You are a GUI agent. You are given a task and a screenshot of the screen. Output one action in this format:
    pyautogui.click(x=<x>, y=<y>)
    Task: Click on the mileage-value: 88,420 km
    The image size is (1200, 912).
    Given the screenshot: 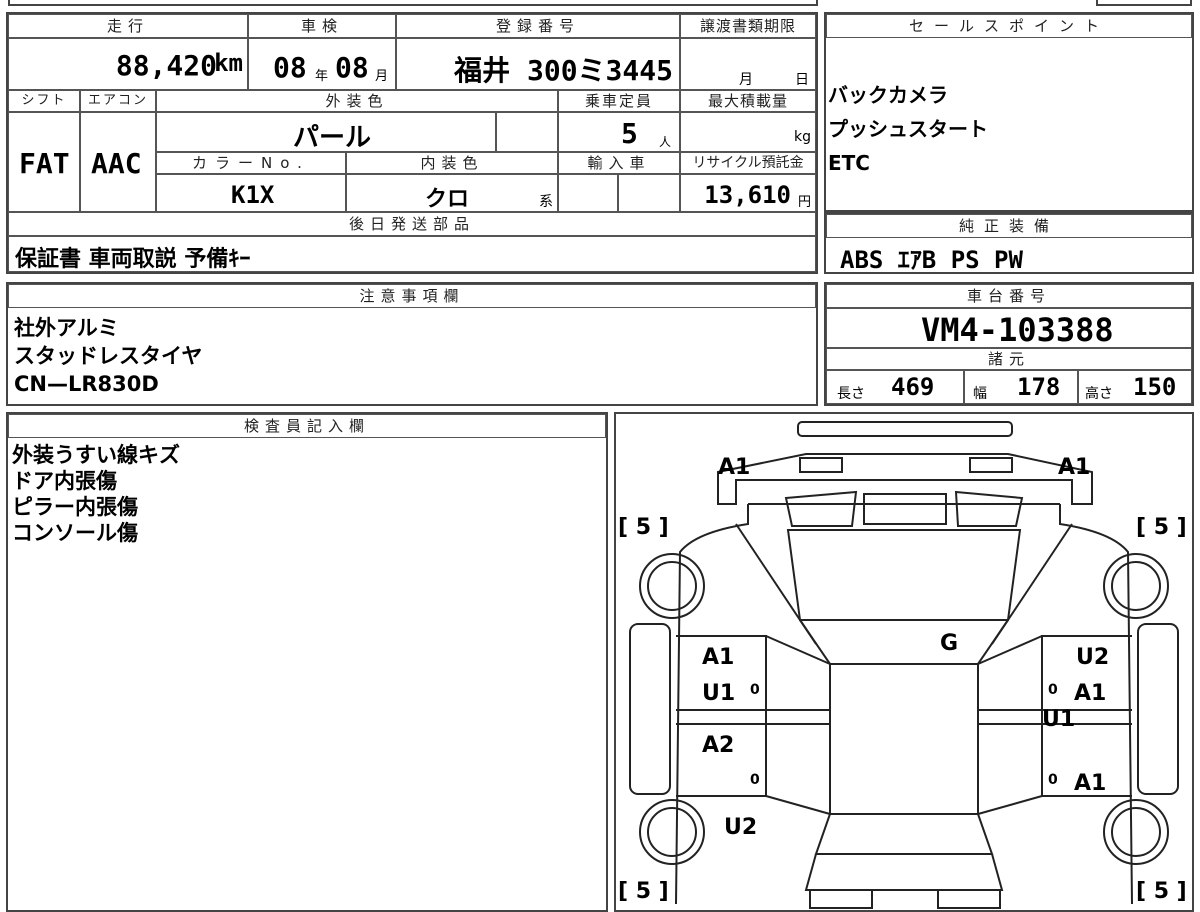 What is the action you would take?
    pyautogui.click(x=128, y=64)
    